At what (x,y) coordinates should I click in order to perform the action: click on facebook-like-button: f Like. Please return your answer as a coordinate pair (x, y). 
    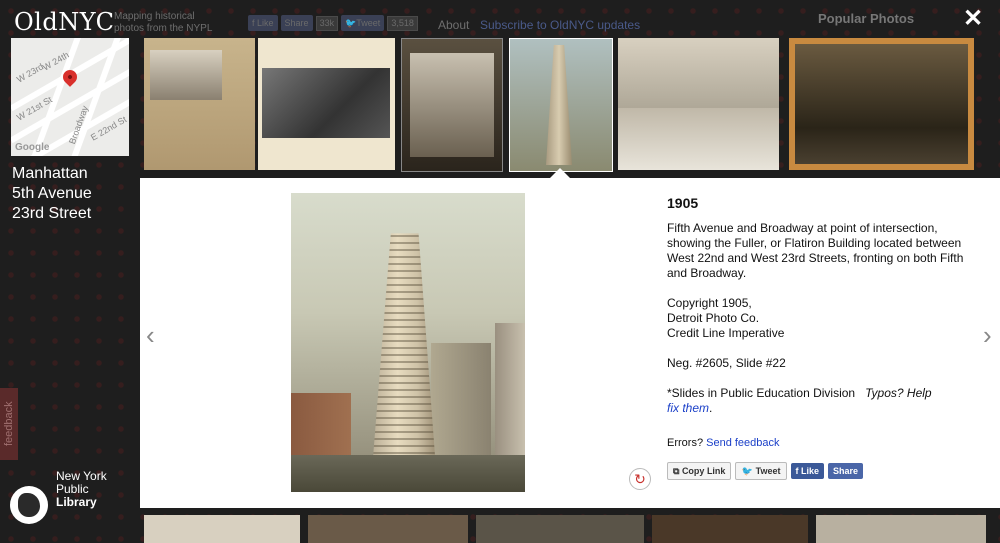
    Looking at the image, I should click on (807, 471).